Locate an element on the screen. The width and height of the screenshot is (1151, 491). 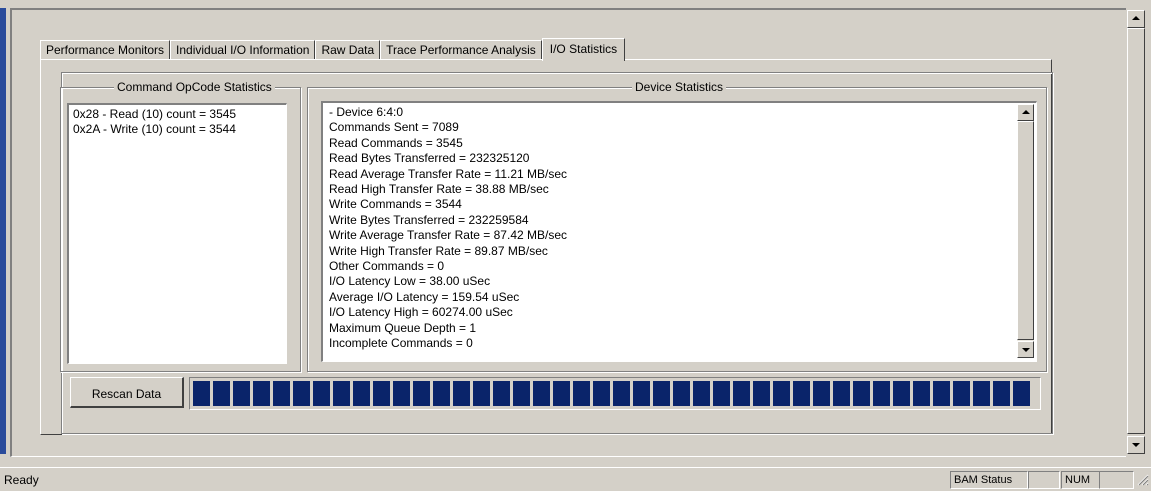
tab-performance-monitors: Performance Monitors is located at coordinates (105, 50).